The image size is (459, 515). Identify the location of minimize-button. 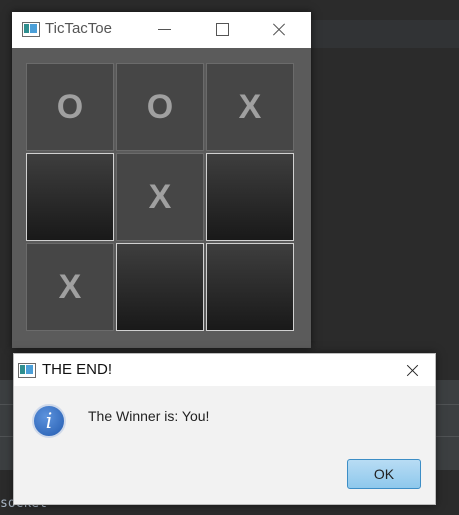
(165, 29).